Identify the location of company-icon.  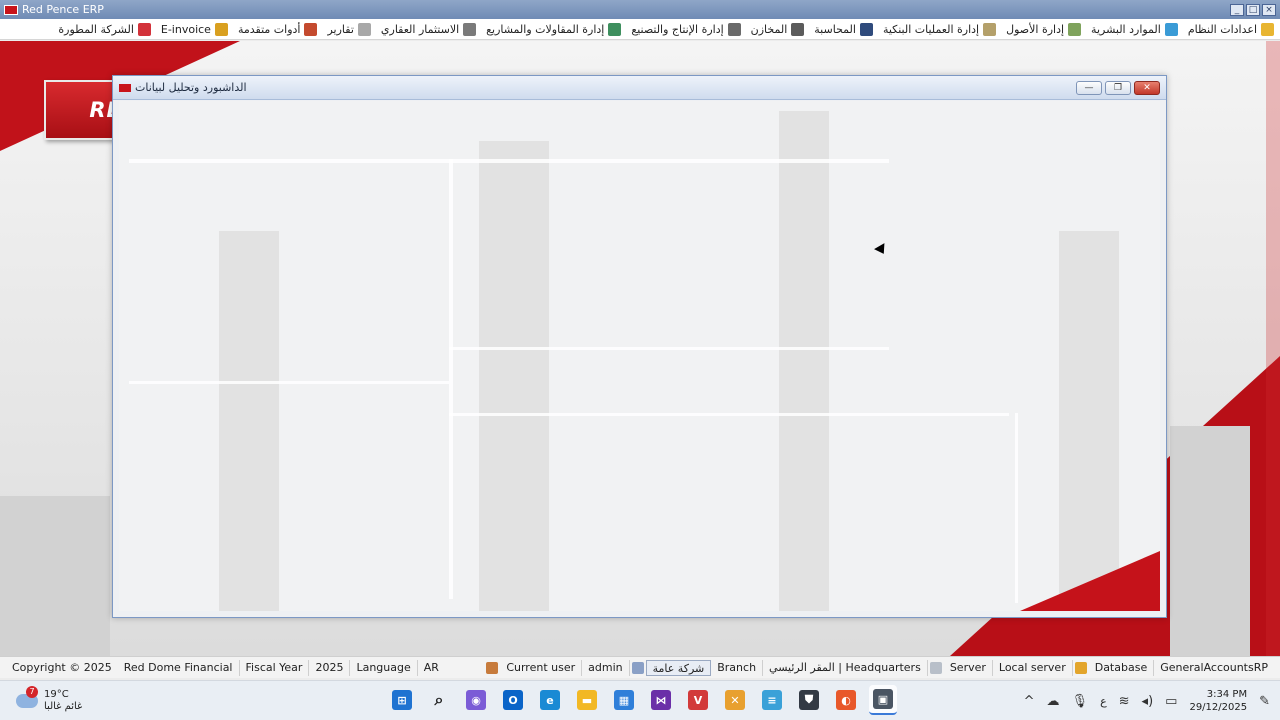
(637, 667).